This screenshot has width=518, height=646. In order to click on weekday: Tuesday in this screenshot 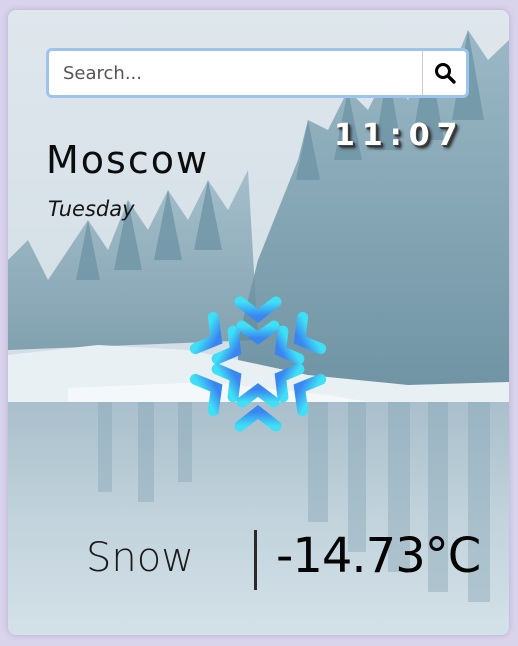, I will do `click(91, 209)`.